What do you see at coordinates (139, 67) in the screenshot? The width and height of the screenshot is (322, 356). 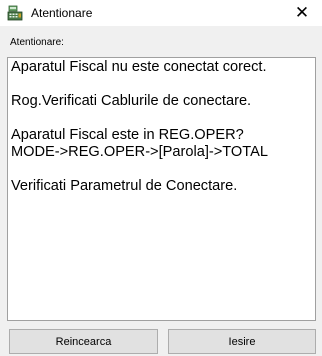 I see `message-line: Aparatul Fiscal nu este conectat corect.` at bounding box center [139, 67].